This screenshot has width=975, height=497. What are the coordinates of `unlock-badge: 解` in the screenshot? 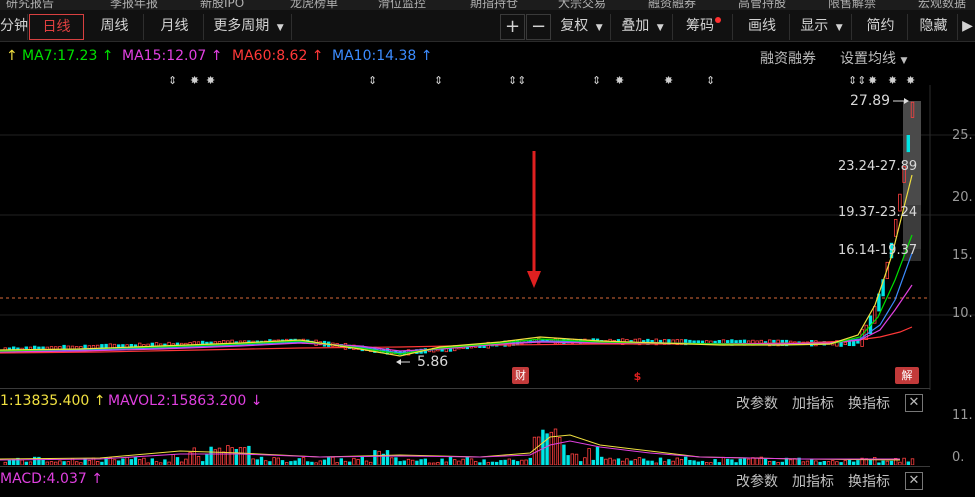 It's located at (907, 375).